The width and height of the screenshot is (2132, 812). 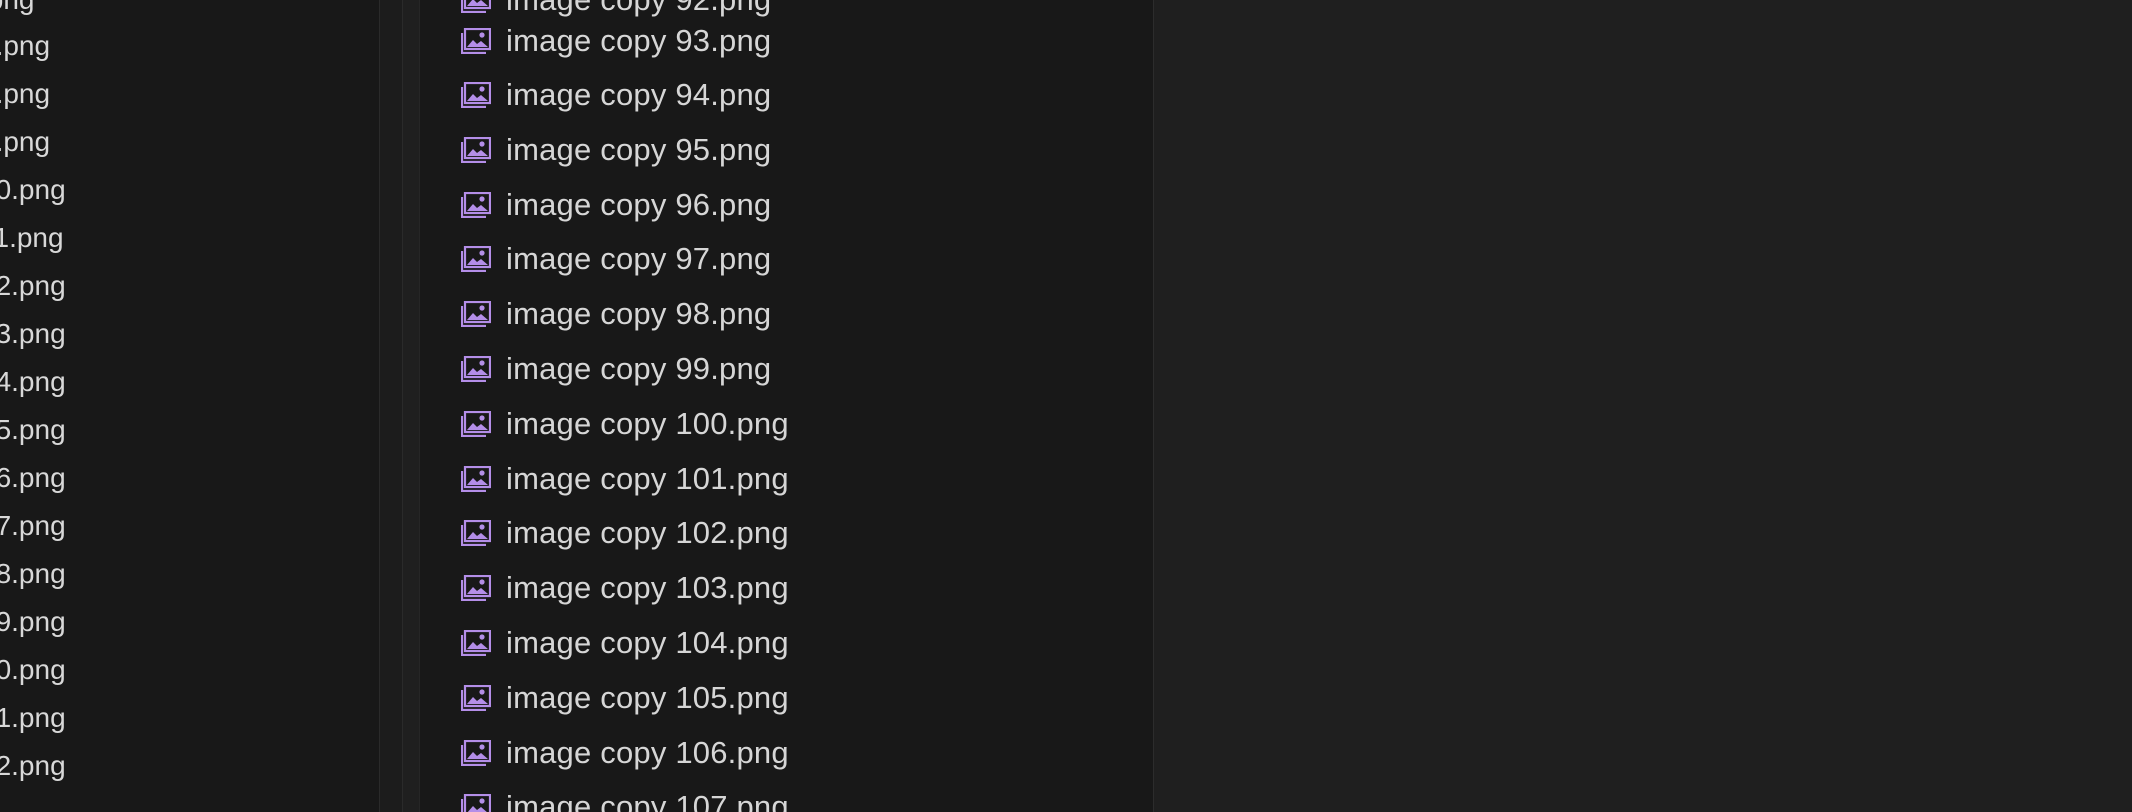 What do you see at coordinates (647, 697) in the screenshot?
I see `file-name: image copy 105.png` at bounding box center [647, 697].